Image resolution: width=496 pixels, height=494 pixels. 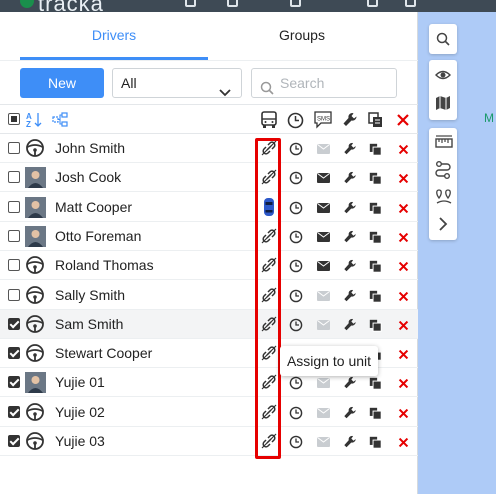 I want to click on driver-name: Sally Smith, so click(x=90, y=295).